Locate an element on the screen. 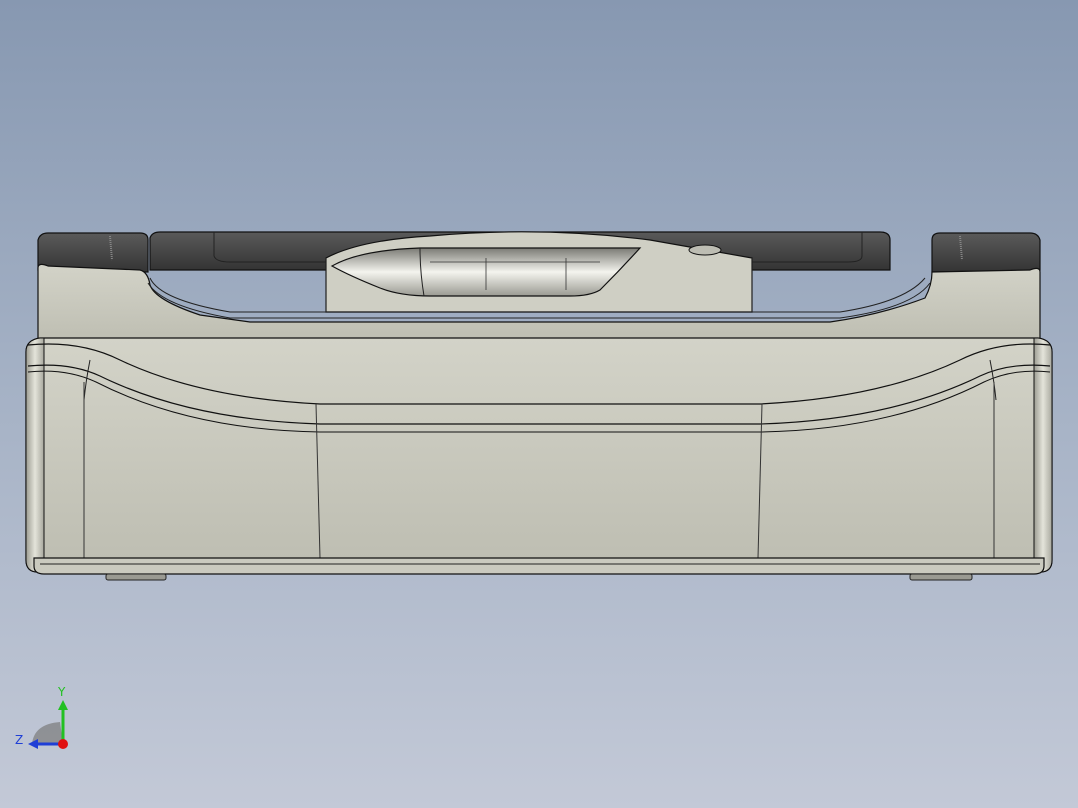 This screenshot has height=808, width=1078. left-foot is located at coordinates (136, 577).